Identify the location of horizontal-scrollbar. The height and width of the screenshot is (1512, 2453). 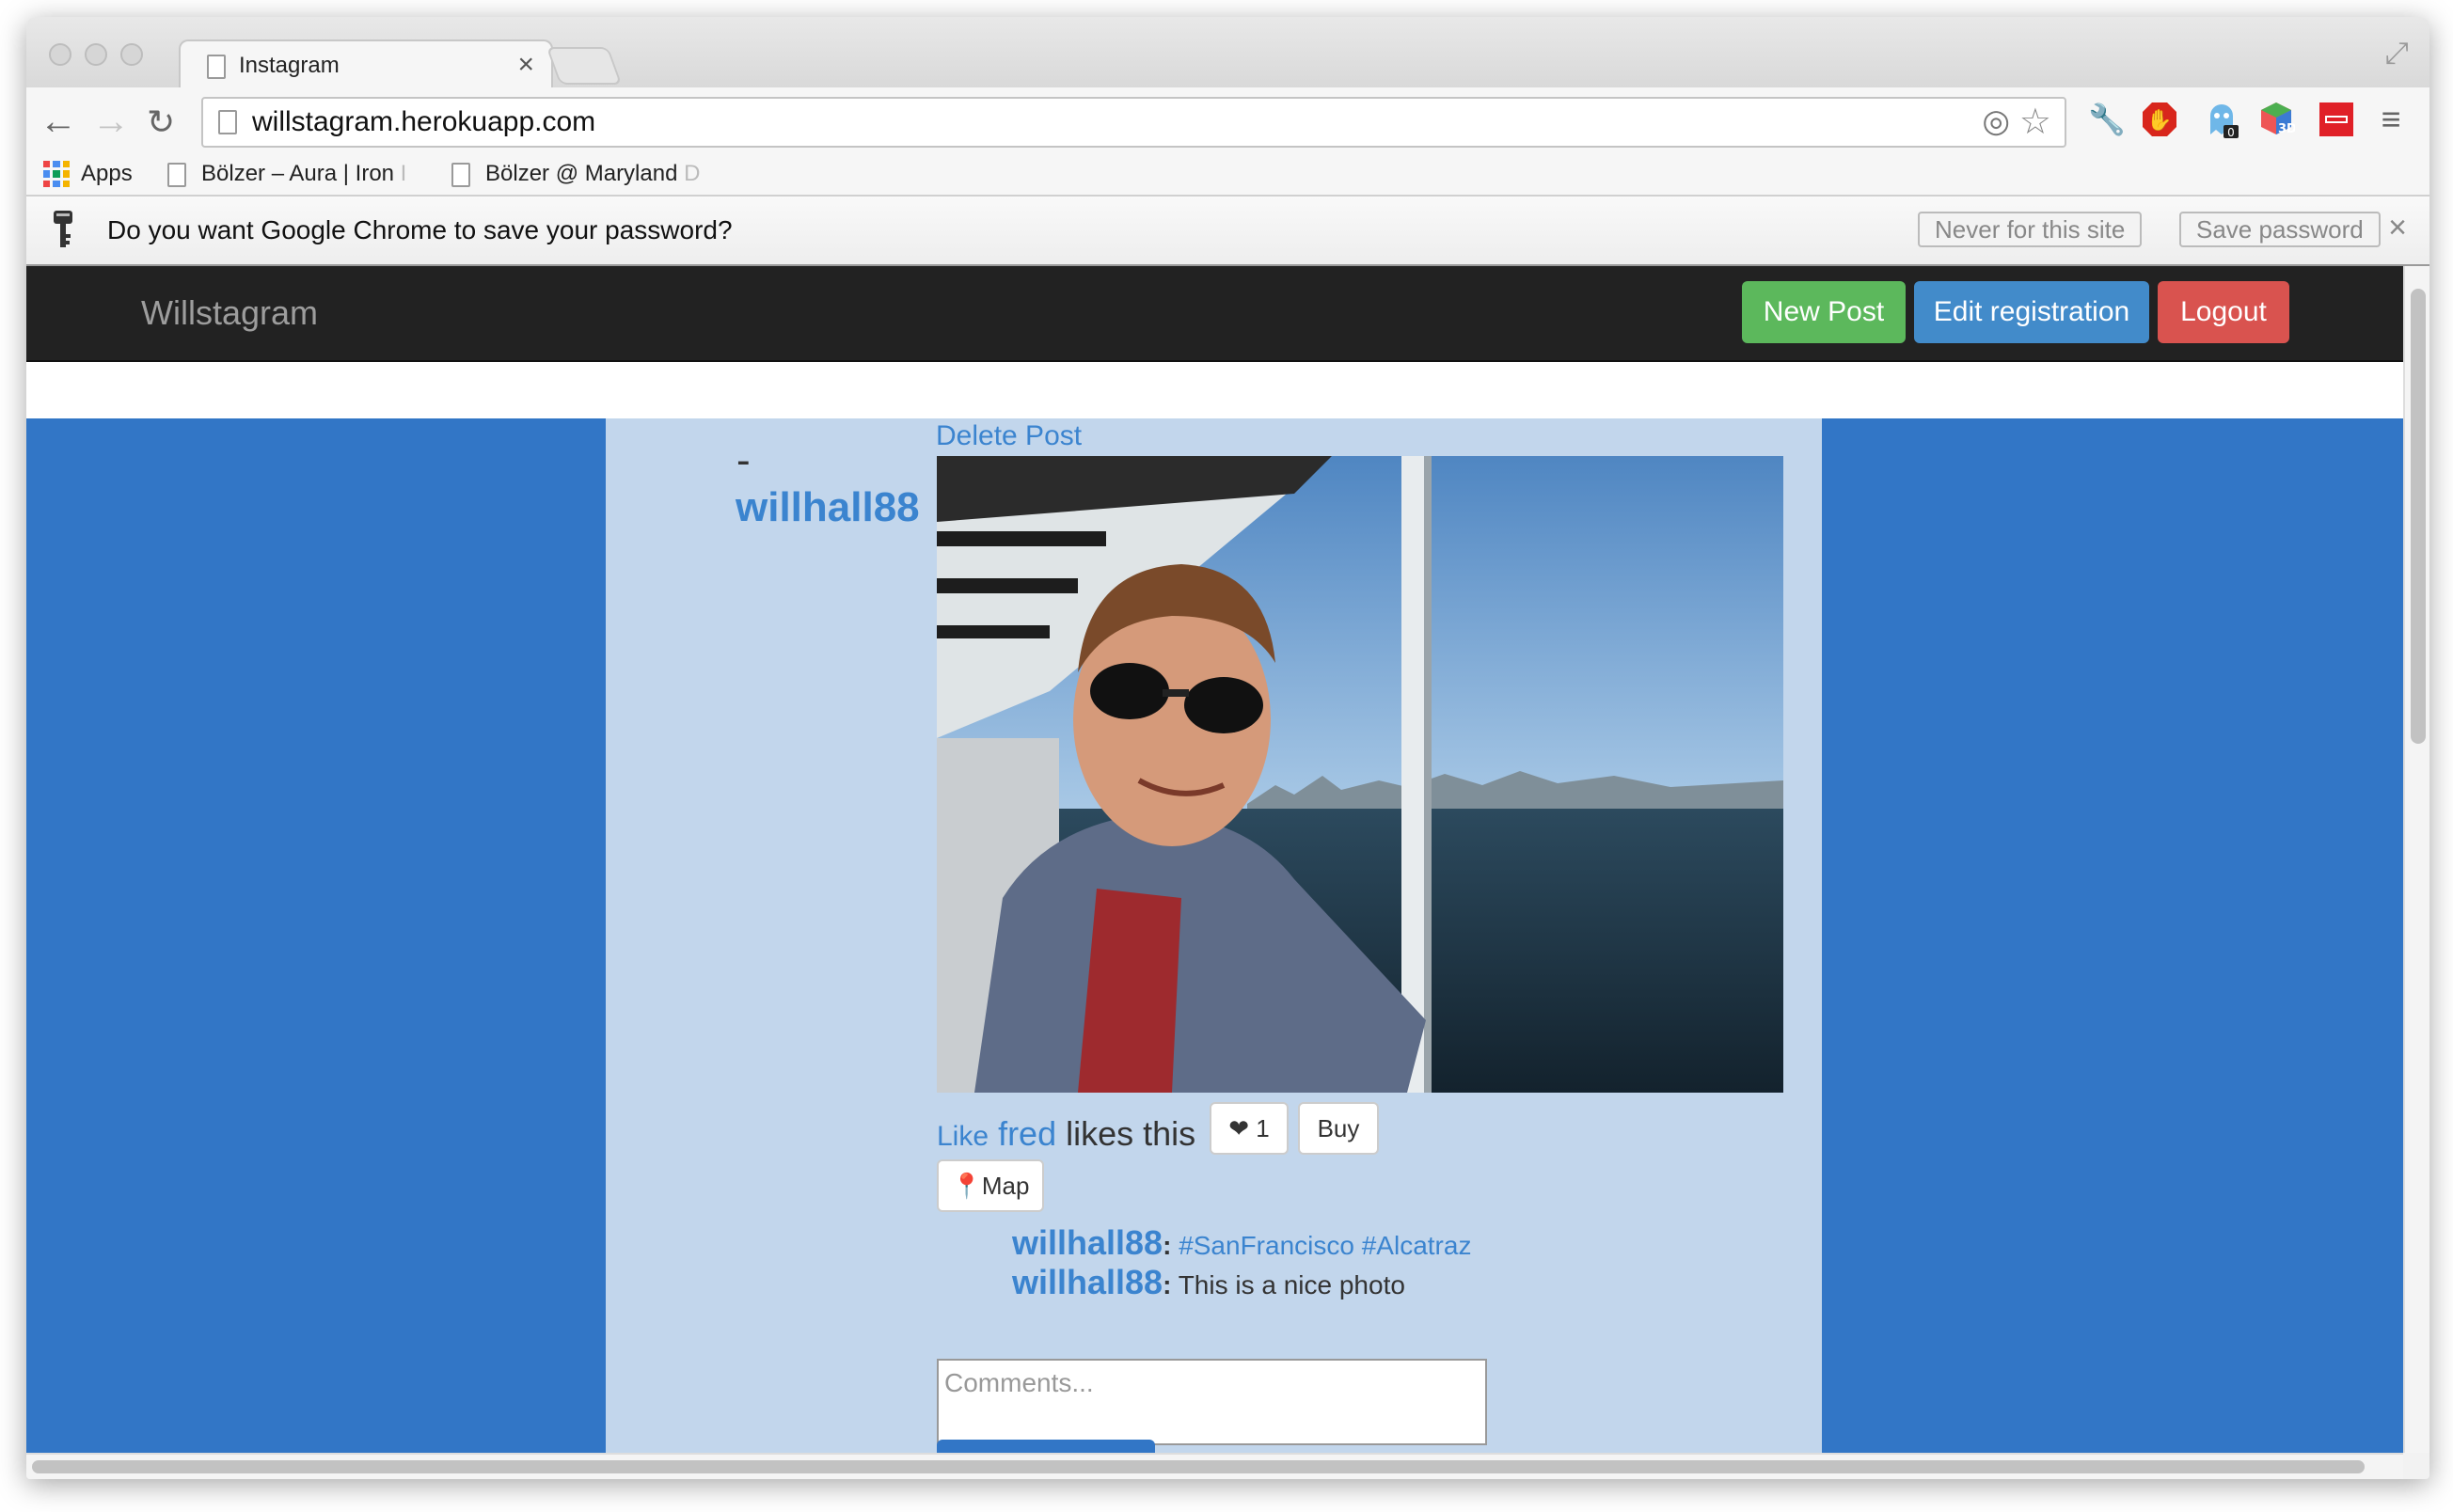
(1214, 1466).